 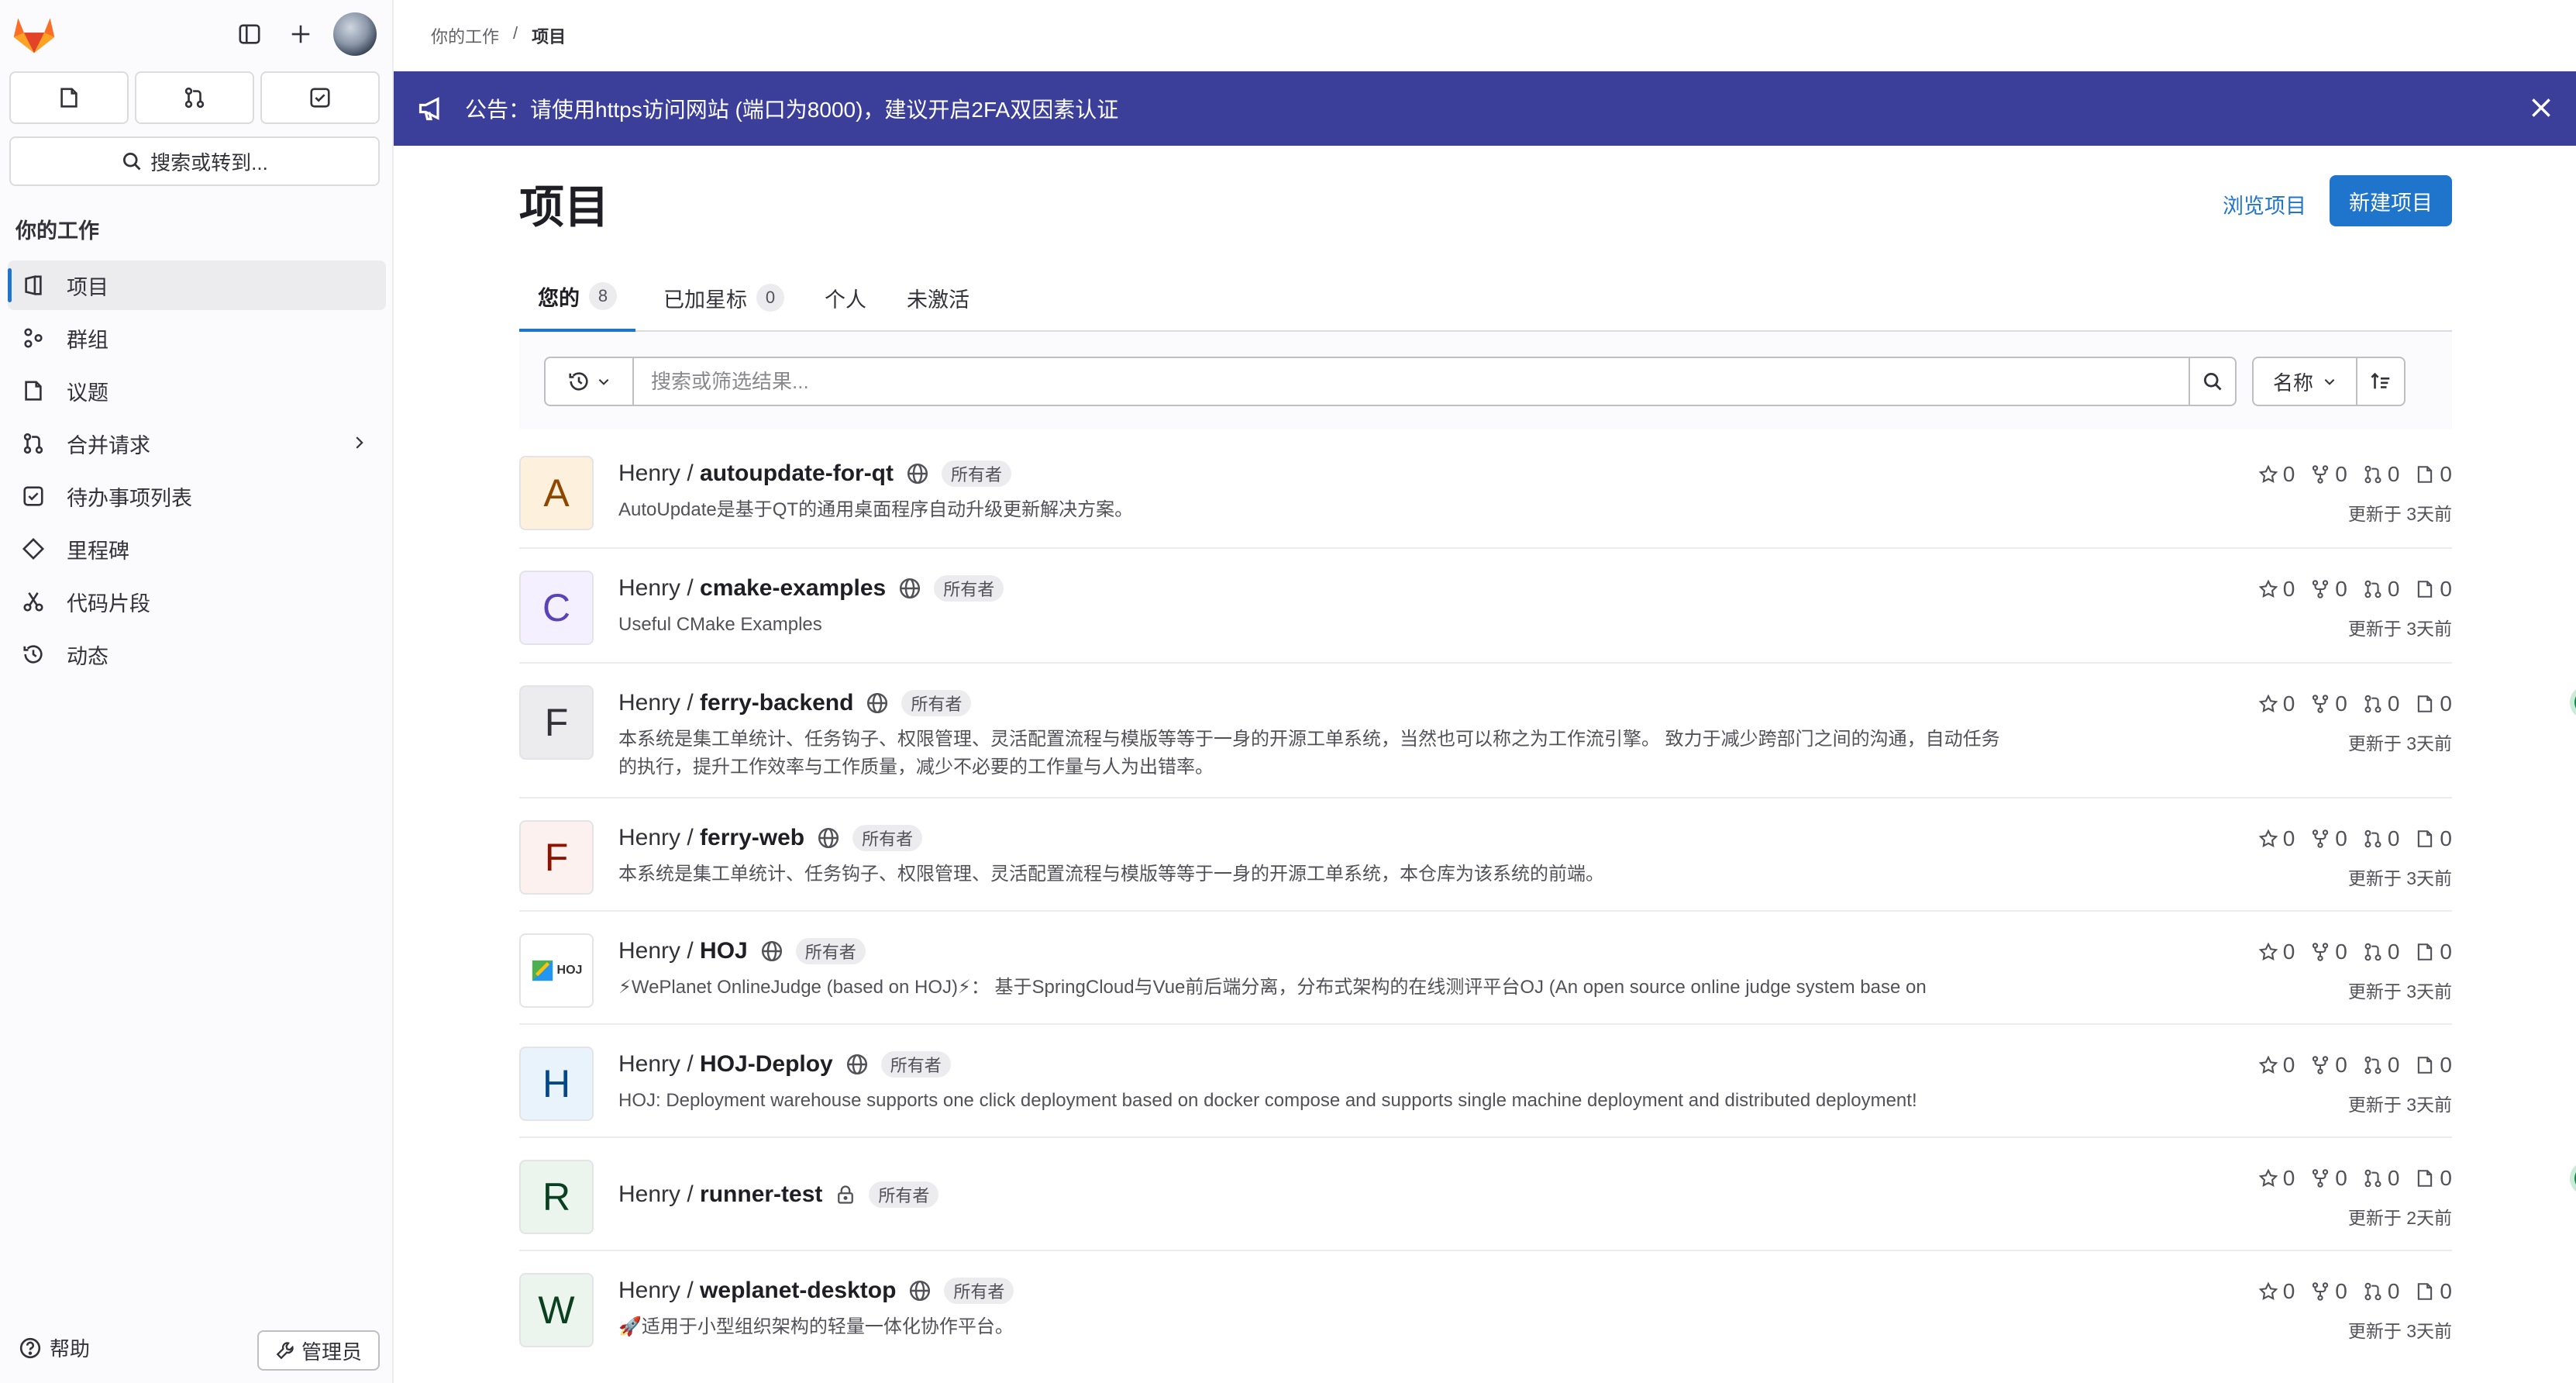 What do you see at coordinates (1411, 381) in the screenshot?
I see `filter-search-input` at bounding box center [1411, 381].